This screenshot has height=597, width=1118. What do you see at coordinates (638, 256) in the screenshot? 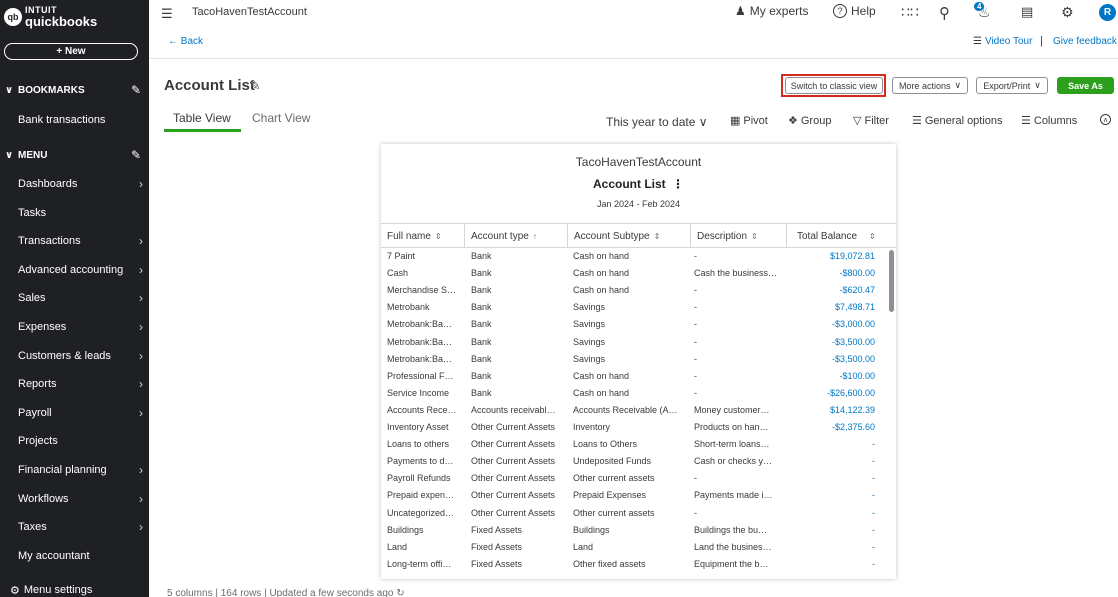
I see `table-row: 7 Paint Bank Cash on hand - $19,072.81` at bounding box center [638, 256].